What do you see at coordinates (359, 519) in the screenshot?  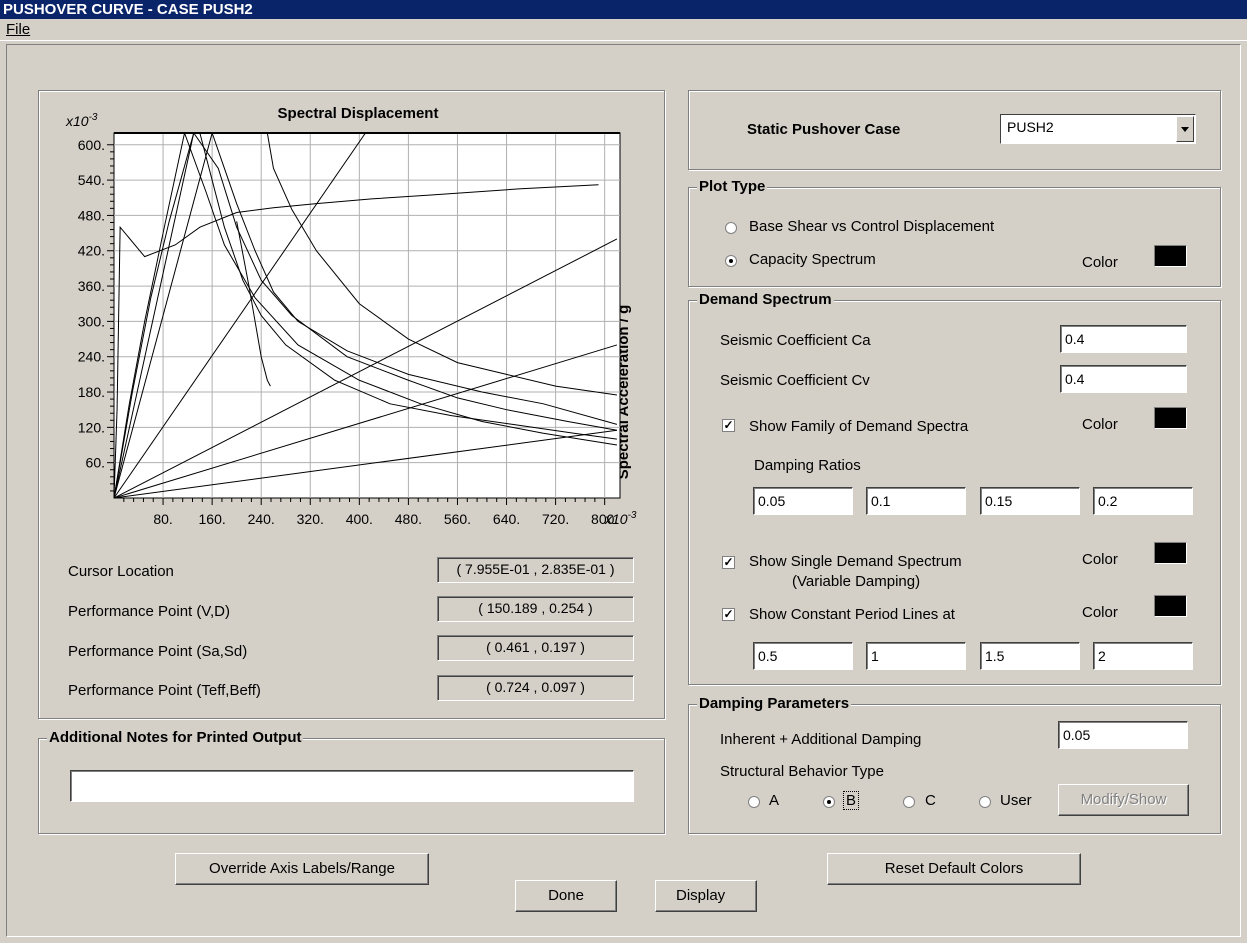 I see `x-tick-label: 400.` at bounding box center [359, 519].